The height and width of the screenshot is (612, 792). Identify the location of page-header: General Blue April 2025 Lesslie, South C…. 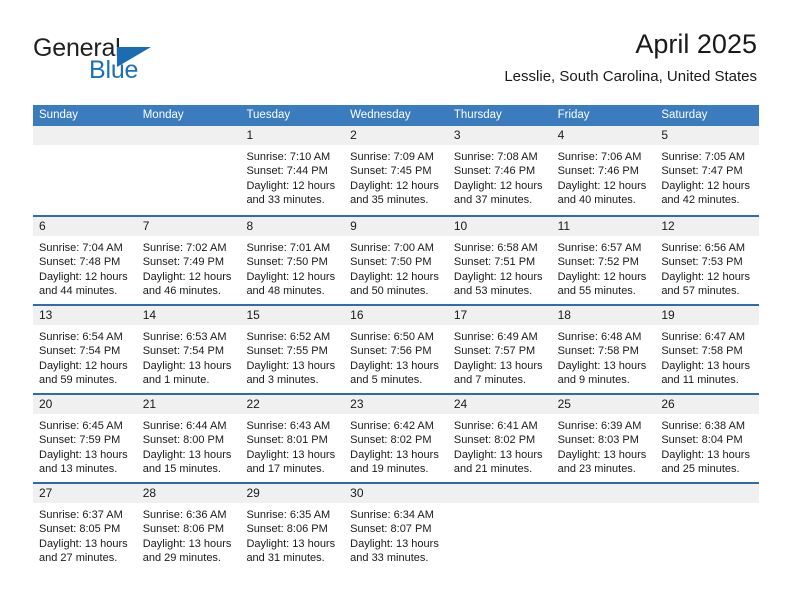
(395, 63).